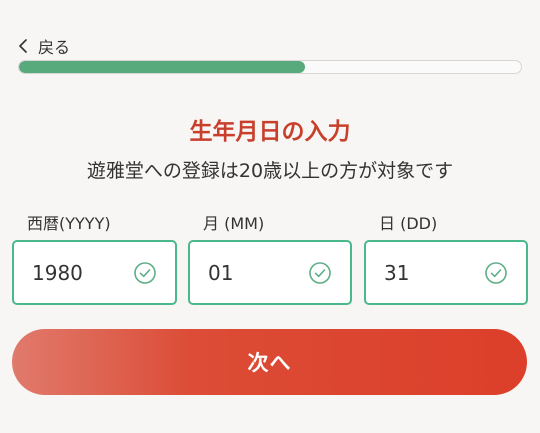 Image resolution: width=540 pixels, height=433 pixels. I want to click on month-field-label: 月 (MM), so click(234, 223).